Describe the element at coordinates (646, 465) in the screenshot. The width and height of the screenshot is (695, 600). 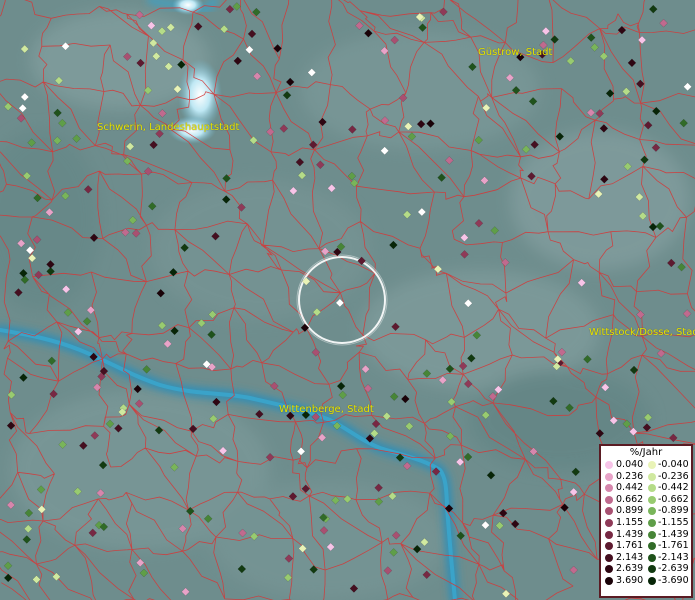
I see `legend-row: 0.040 -0.040` at that location.